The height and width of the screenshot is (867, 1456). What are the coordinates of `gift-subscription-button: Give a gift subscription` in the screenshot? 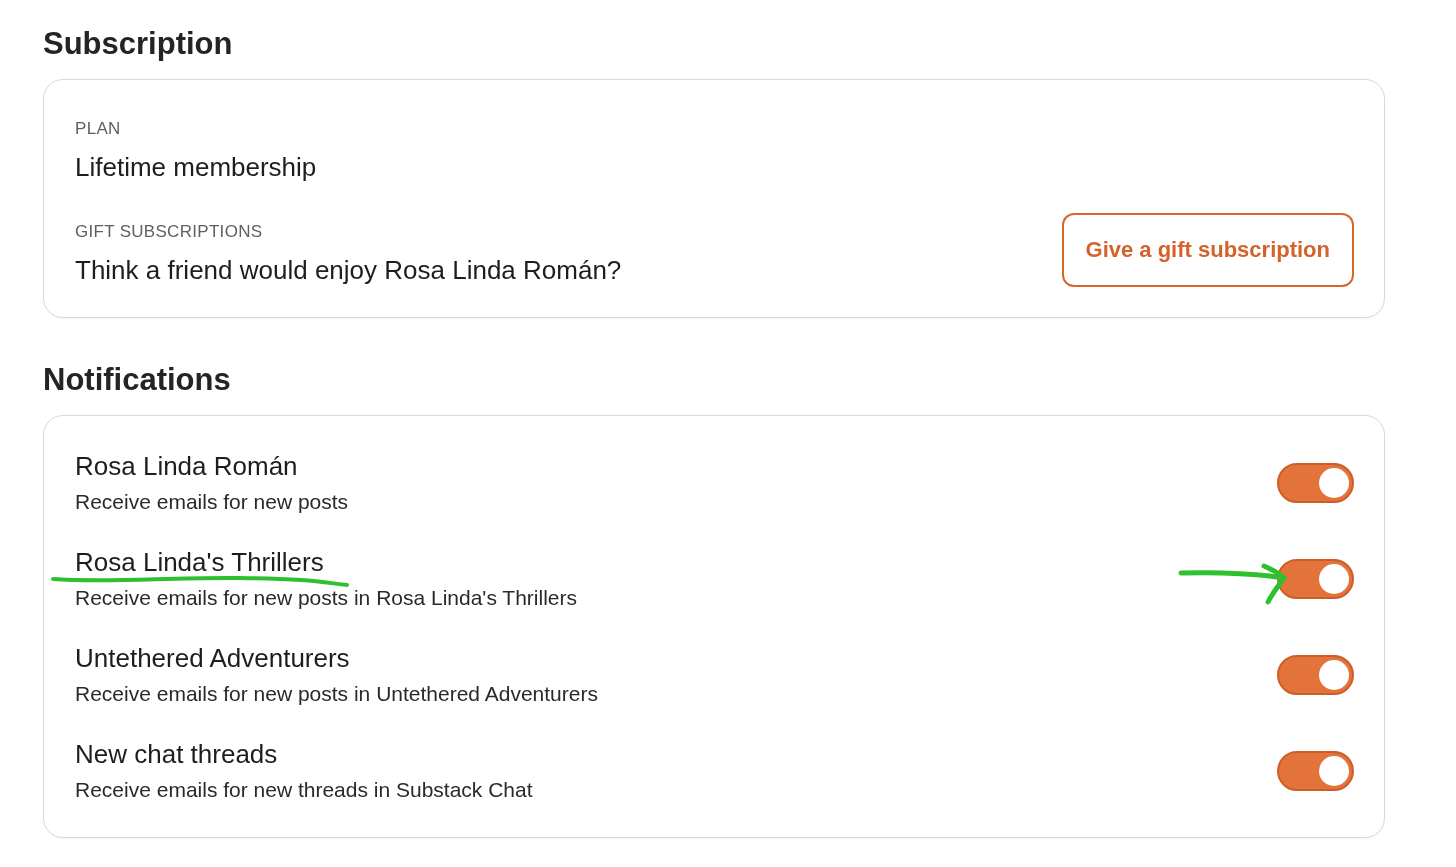 It's located at (1207, 250).